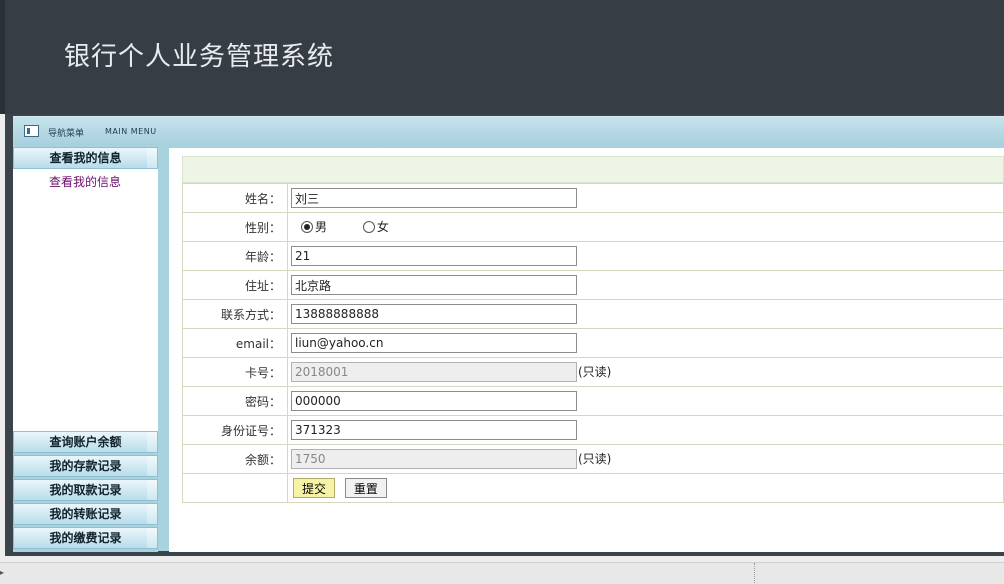  What do you see at coordinates (593, 401) in the screenshot?
I see `form-row-password: 密码：` at bounding box center [593, 401].